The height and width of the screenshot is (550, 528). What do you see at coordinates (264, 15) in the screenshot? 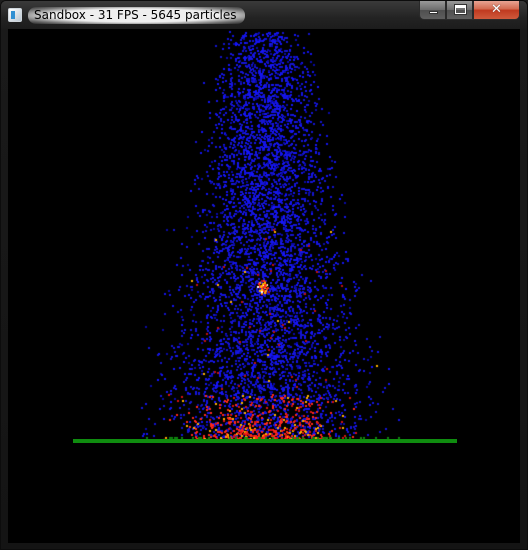
I see `title-bar: Sandbox - 31 FPS - 5645 particles ✕` at bounding box center [264, 15].